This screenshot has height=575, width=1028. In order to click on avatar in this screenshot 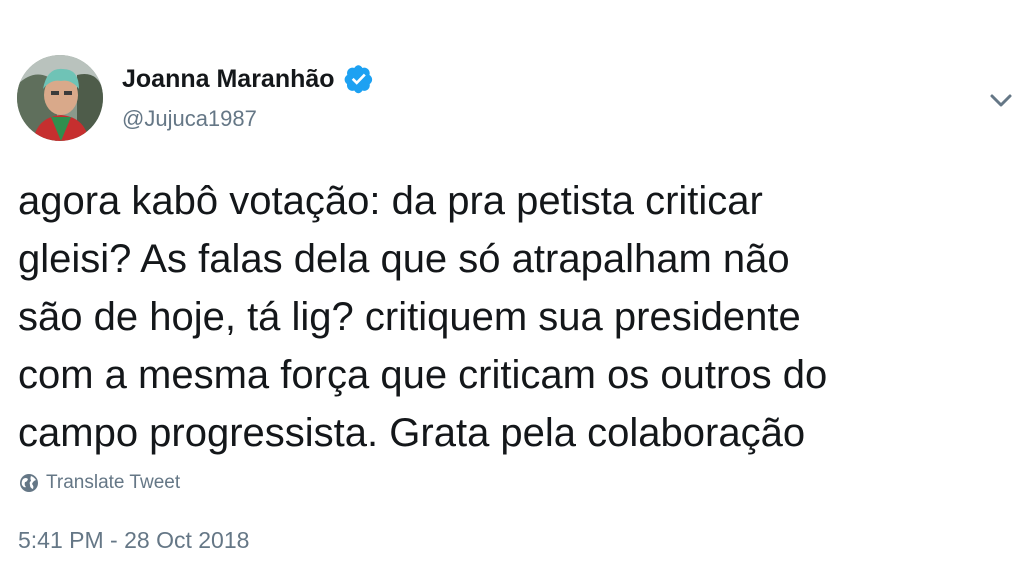, I will do `click(60, 98)`.